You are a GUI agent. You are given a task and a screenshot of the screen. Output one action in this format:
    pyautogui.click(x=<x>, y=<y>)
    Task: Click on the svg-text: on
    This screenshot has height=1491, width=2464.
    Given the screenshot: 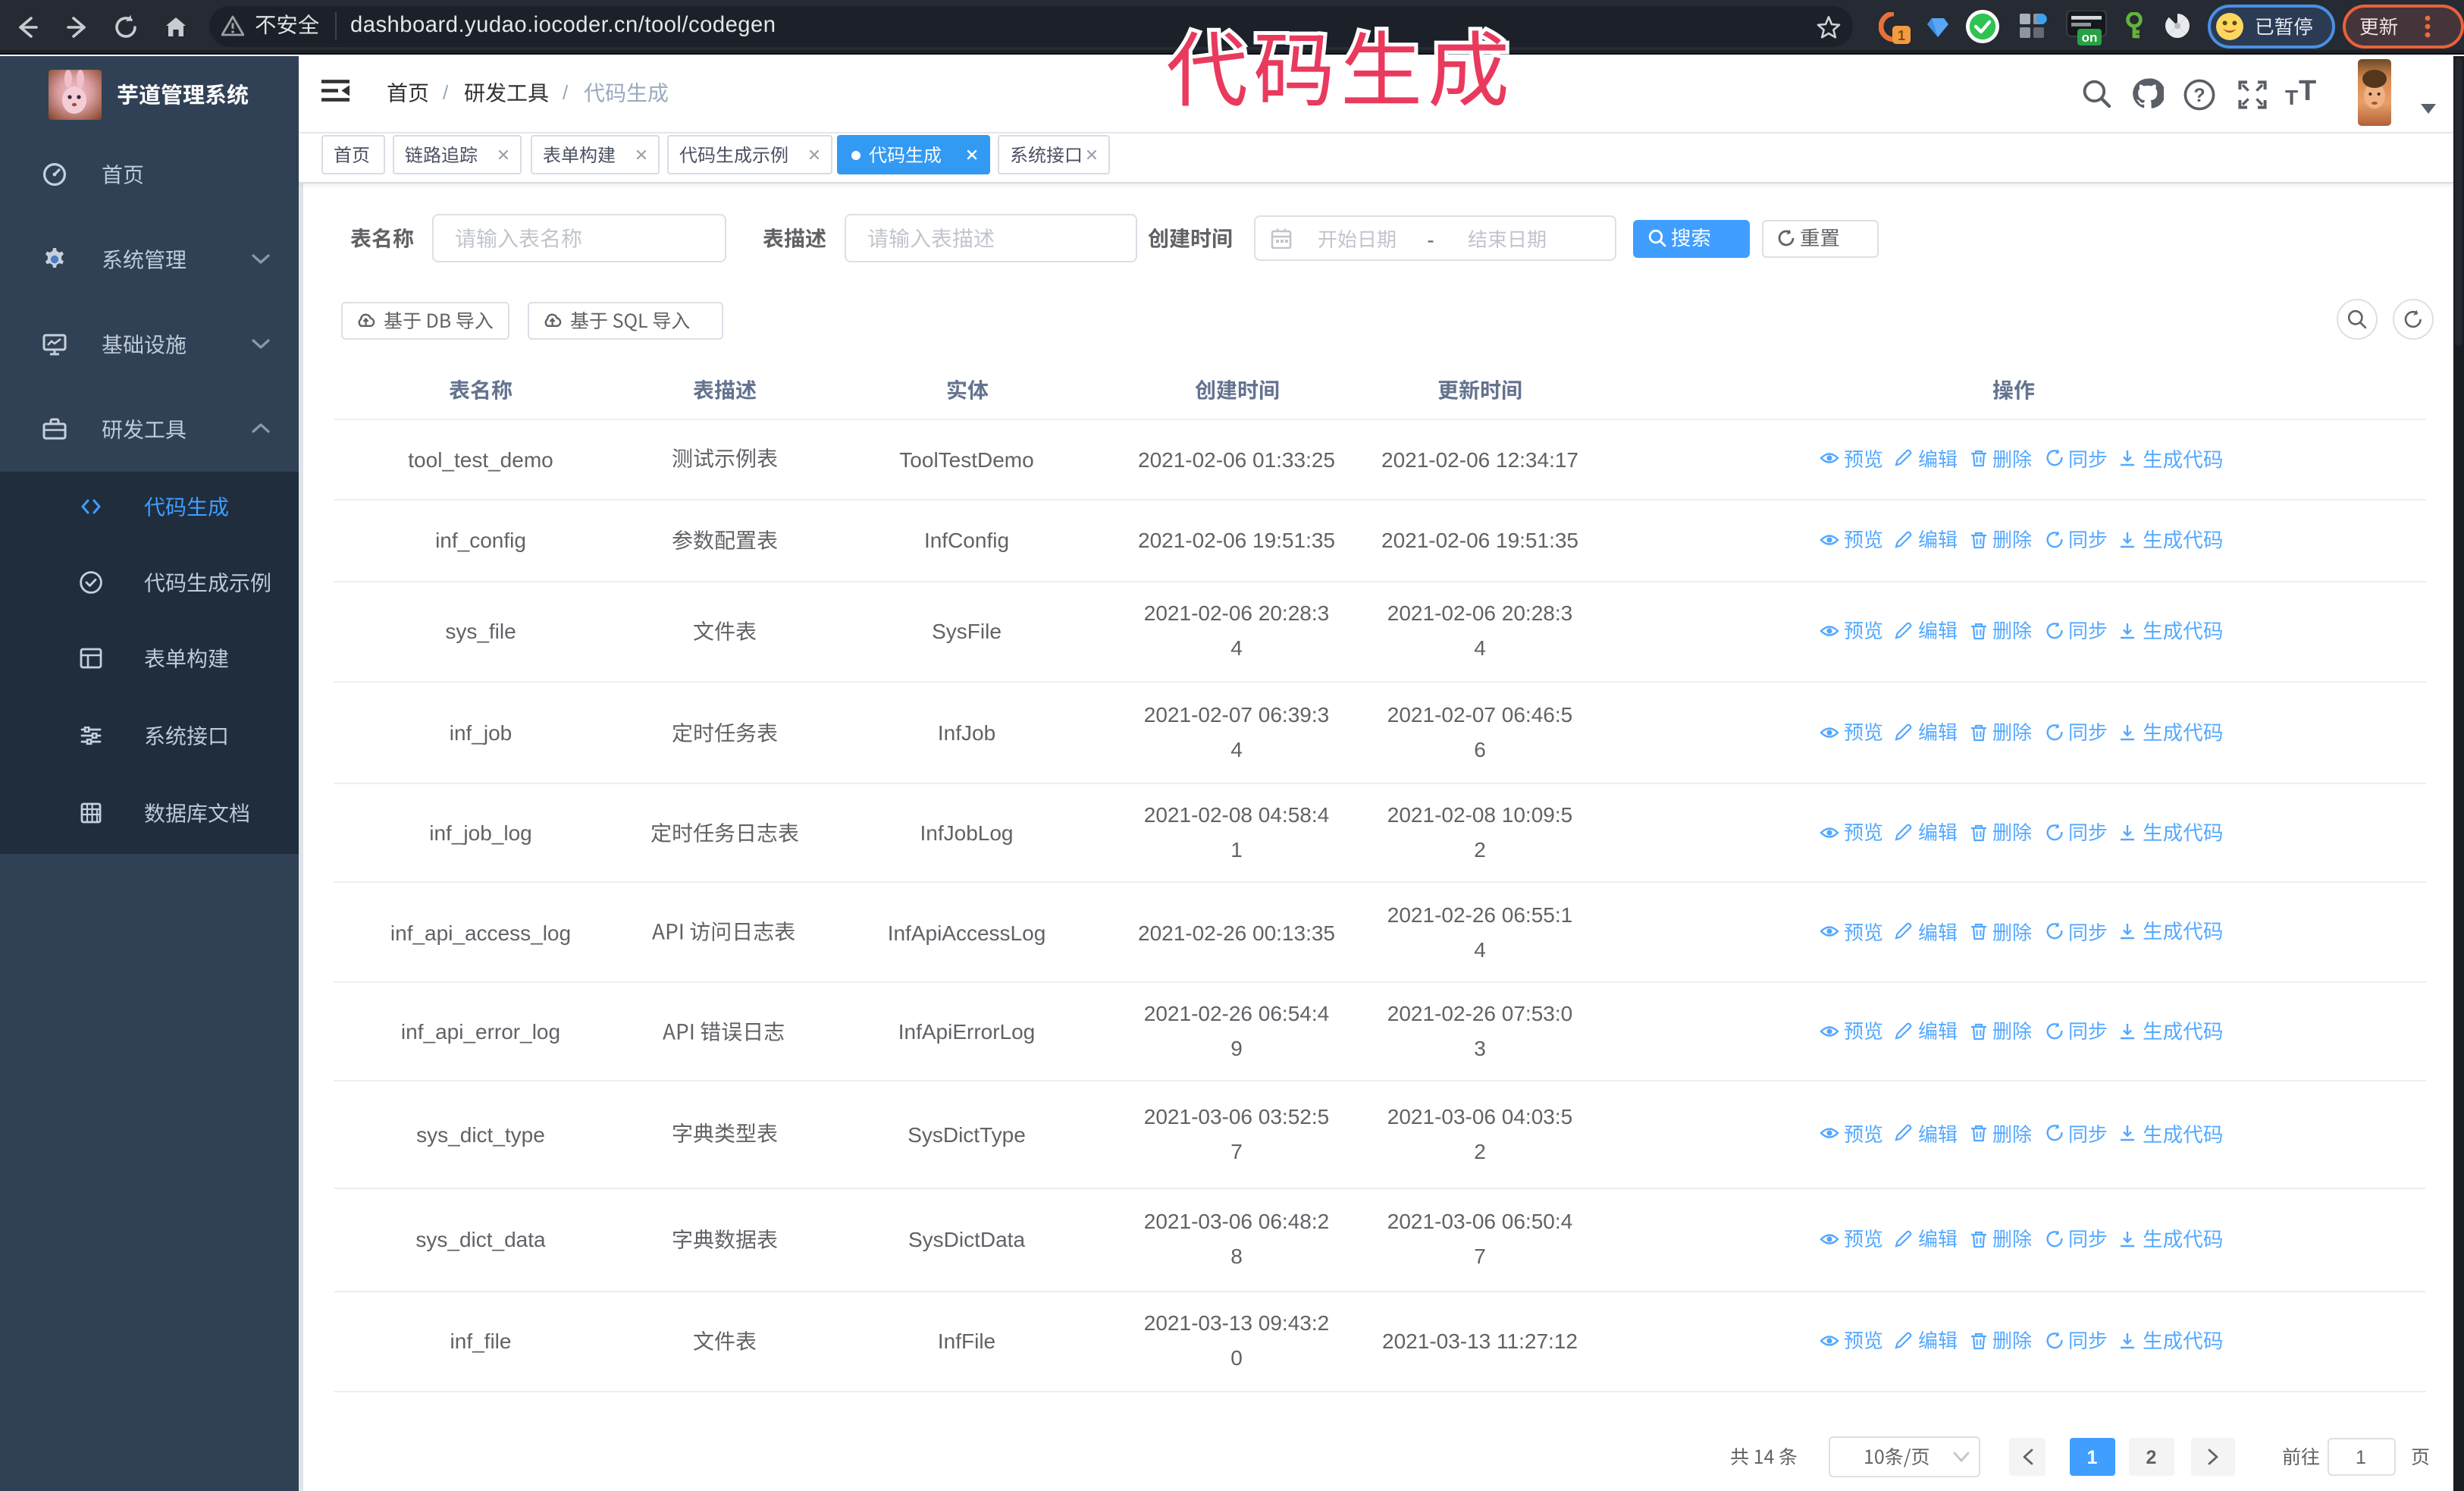 What is the action you would take?
    pyautogui.click(x=2090, y=37)
    